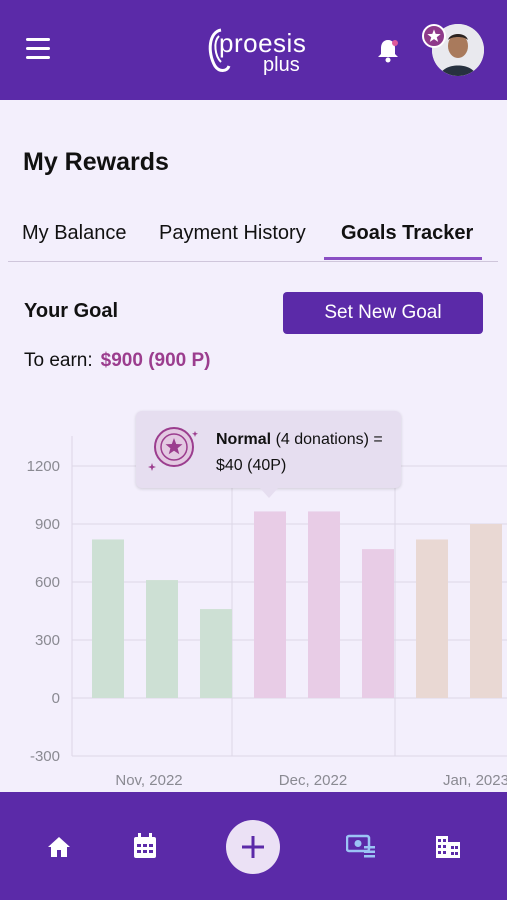 The image size is (507, 900). Describe the element at coordinates (383, 313) in the screenshot. I see `set-new-goal-button: Set New Goal` at that location.